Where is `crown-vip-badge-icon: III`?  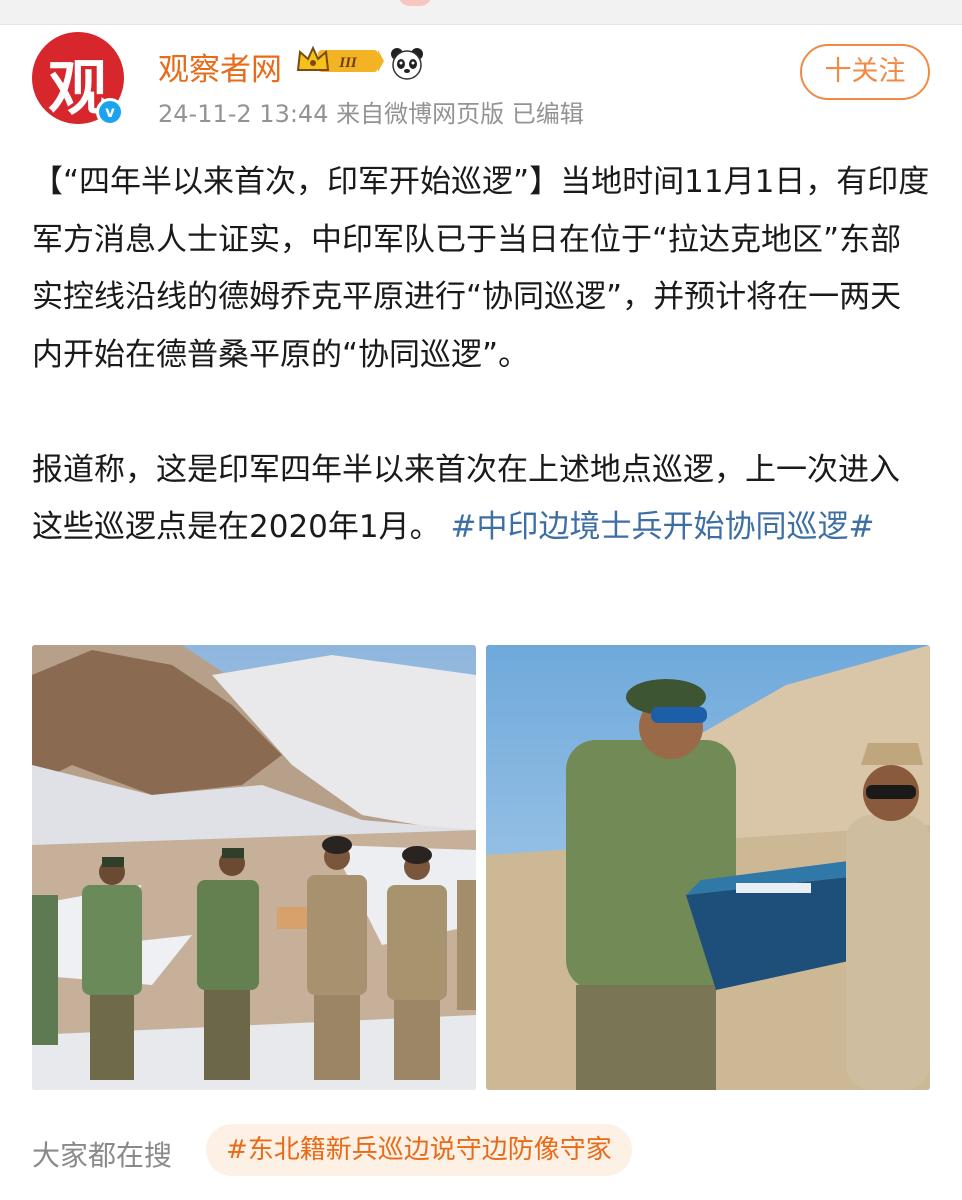 crown-vip-badge-icon: III is located at coordinates (340, 61).